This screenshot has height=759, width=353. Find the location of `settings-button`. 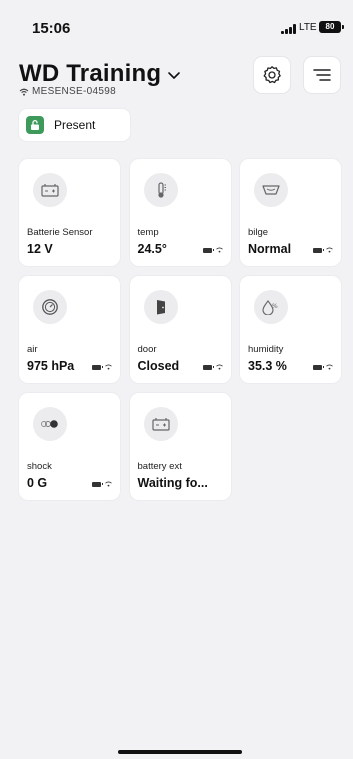

settings-button is located at coordinates (272, 75).